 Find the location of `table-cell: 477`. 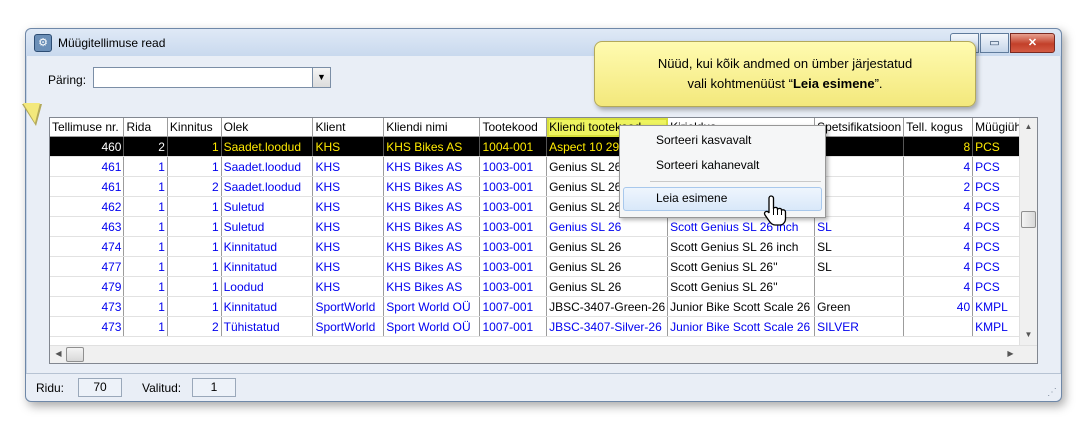

table-cell: 477 is located at coordinates (87, 266).